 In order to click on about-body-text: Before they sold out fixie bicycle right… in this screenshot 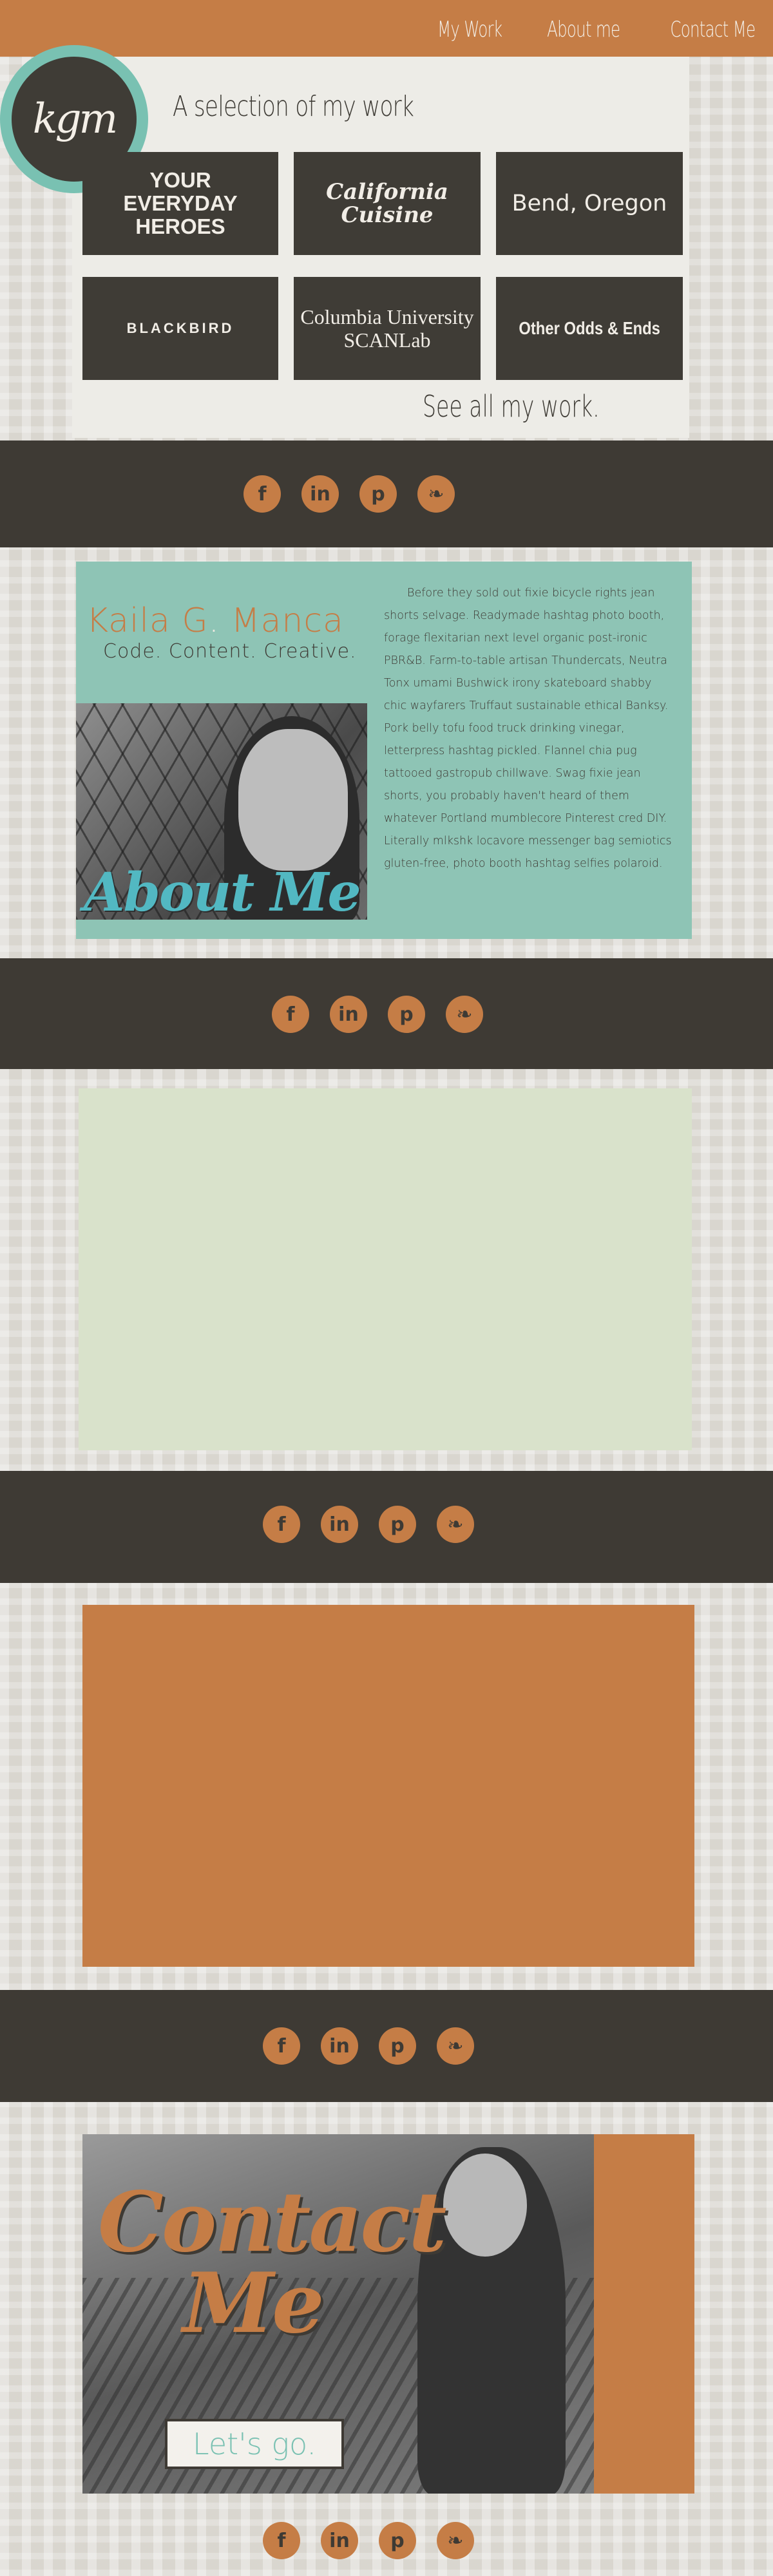, I will do `click(528, 728)`.